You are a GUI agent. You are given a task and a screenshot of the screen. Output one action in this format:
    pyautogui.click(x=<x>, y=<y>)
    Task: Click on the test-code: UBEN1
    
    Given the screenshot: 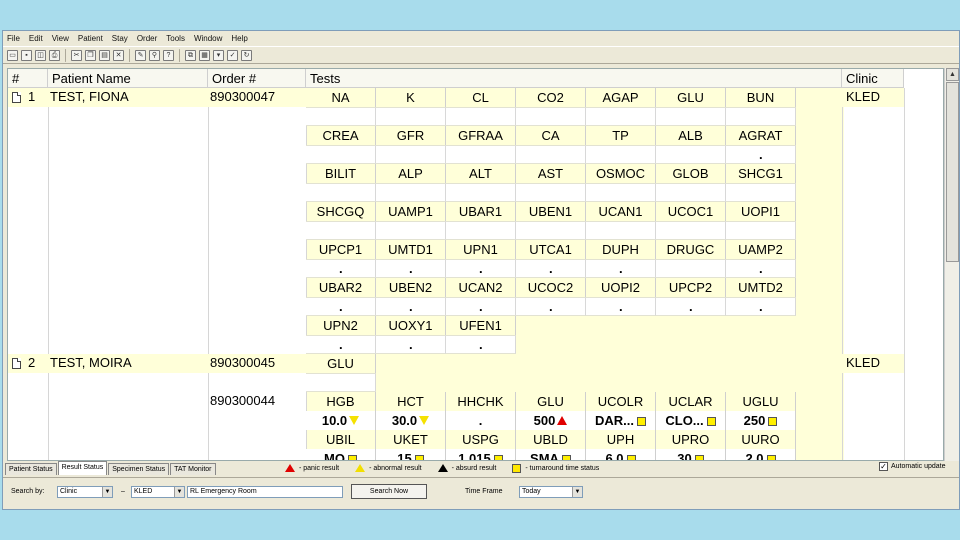 What is the action you would take?
    pyautogui.click(x=551, y=211)
    